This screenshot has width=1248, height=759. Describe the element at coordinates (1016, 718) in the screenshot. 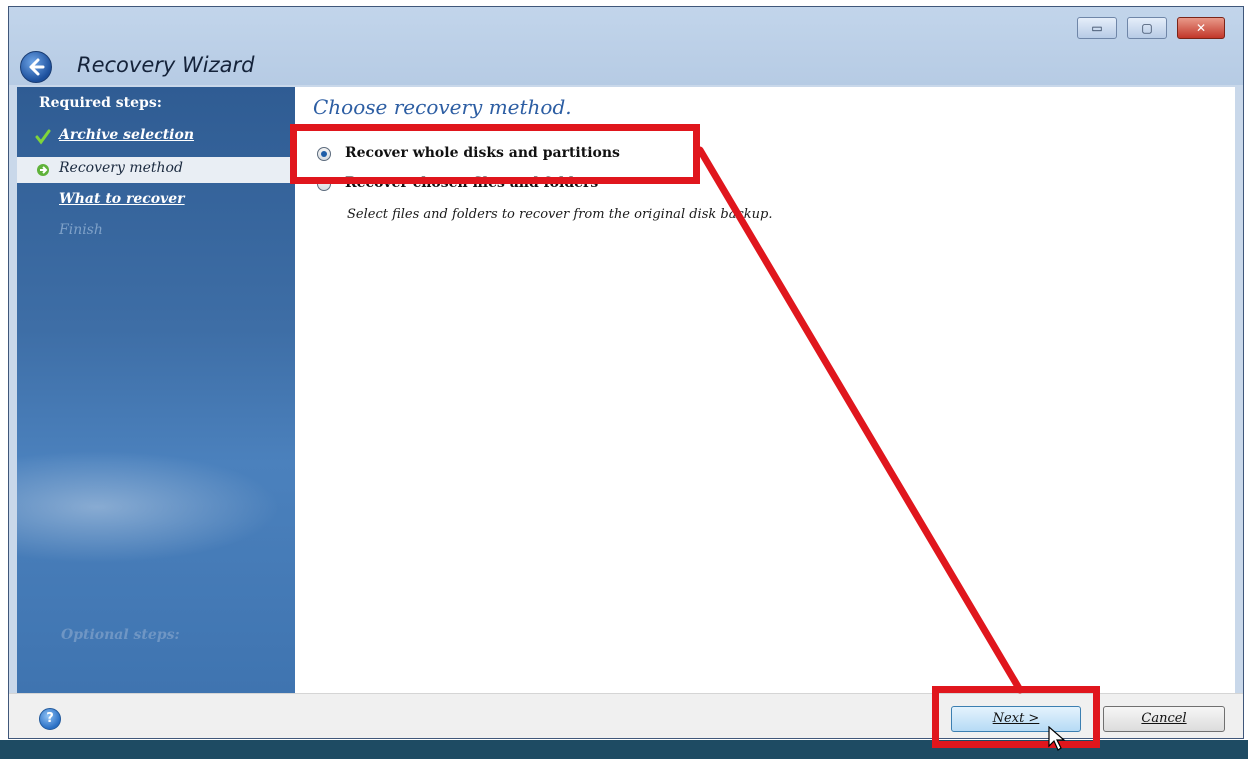

I see `next-button-label: Next >` at that location.